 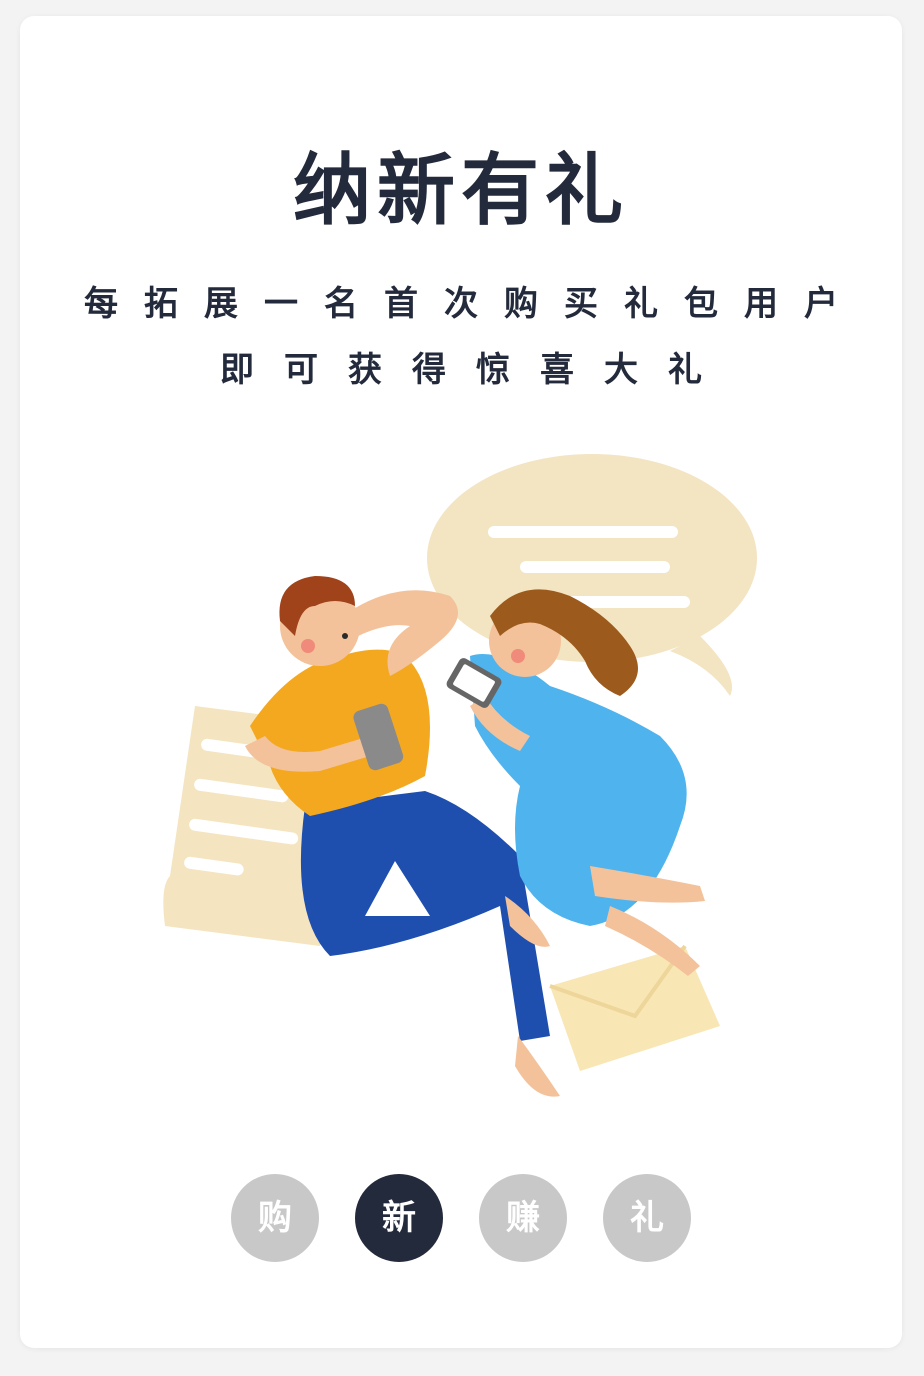 I want to click on pager-dot-gift: 礼, so click(x=647, y=1218).